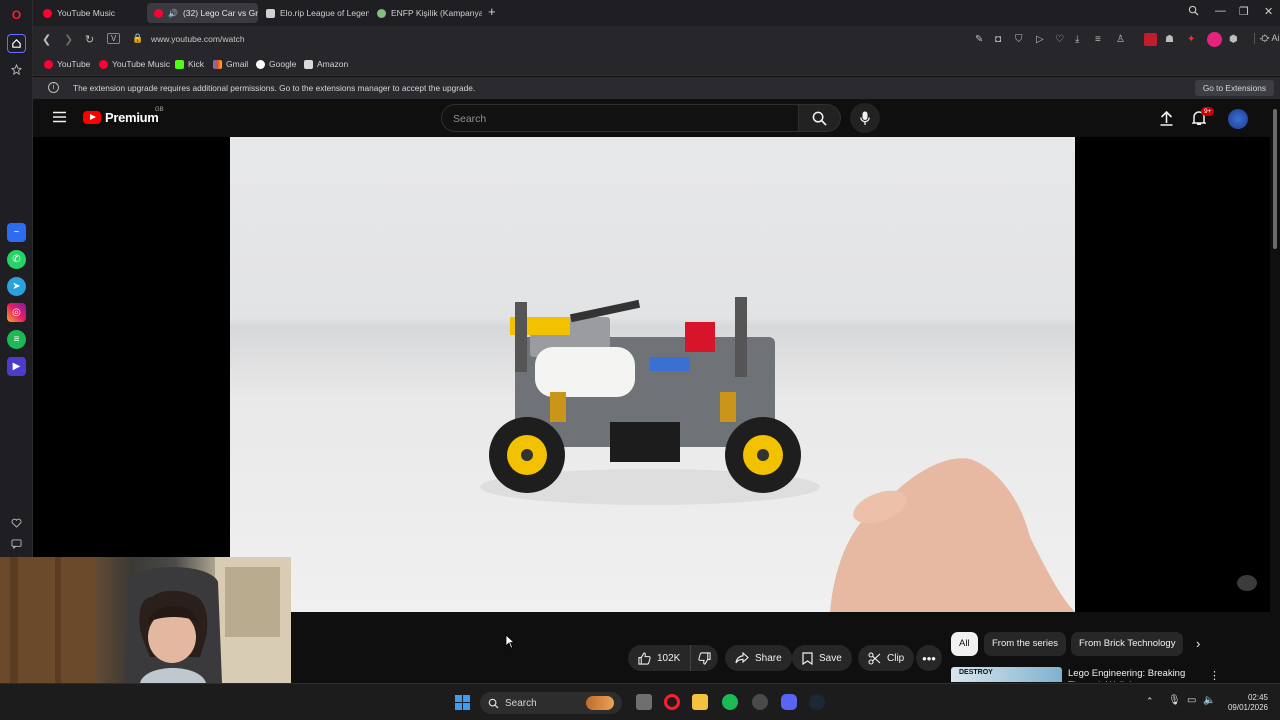 The image size is (1280, 720). Describe the element at coordinates (202, 13) in the screenshot. I see `tab-lego-car: 🔊 (32) Lego Car vs Grow` at that location.